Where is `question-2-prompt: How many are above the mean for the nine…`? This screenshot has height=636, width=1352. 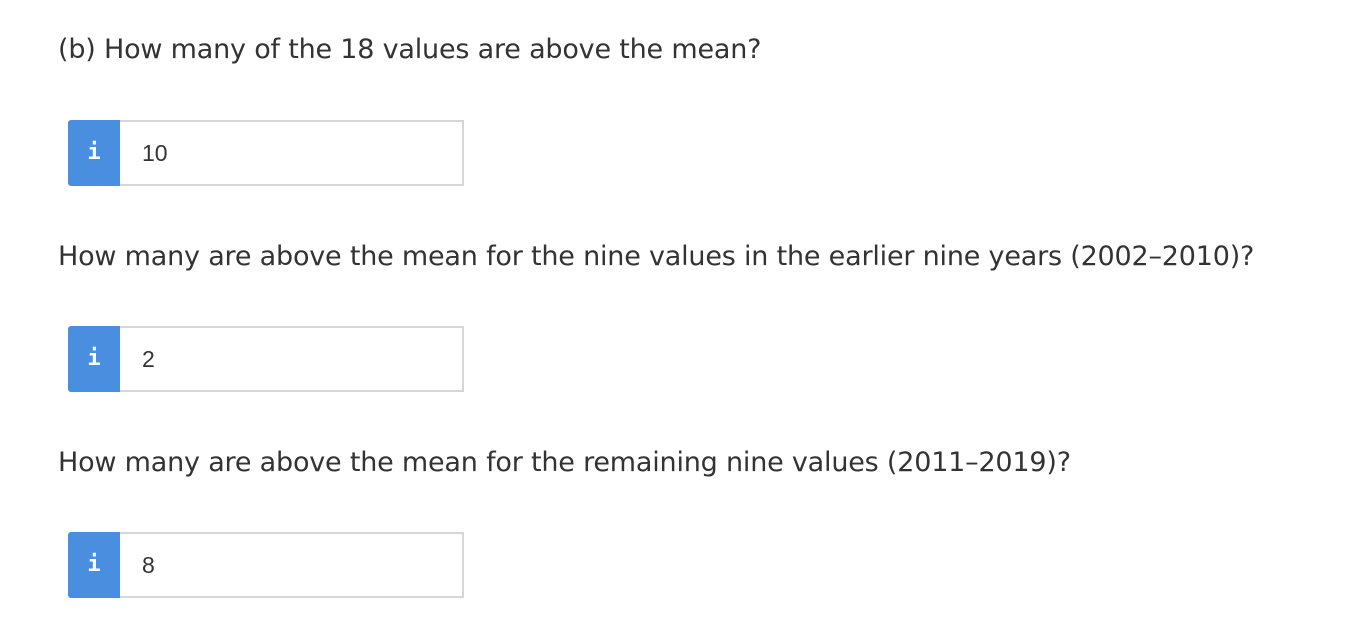 question-2-prompt: How many are above the mean for the nine… is located at coordinates (656, 256).